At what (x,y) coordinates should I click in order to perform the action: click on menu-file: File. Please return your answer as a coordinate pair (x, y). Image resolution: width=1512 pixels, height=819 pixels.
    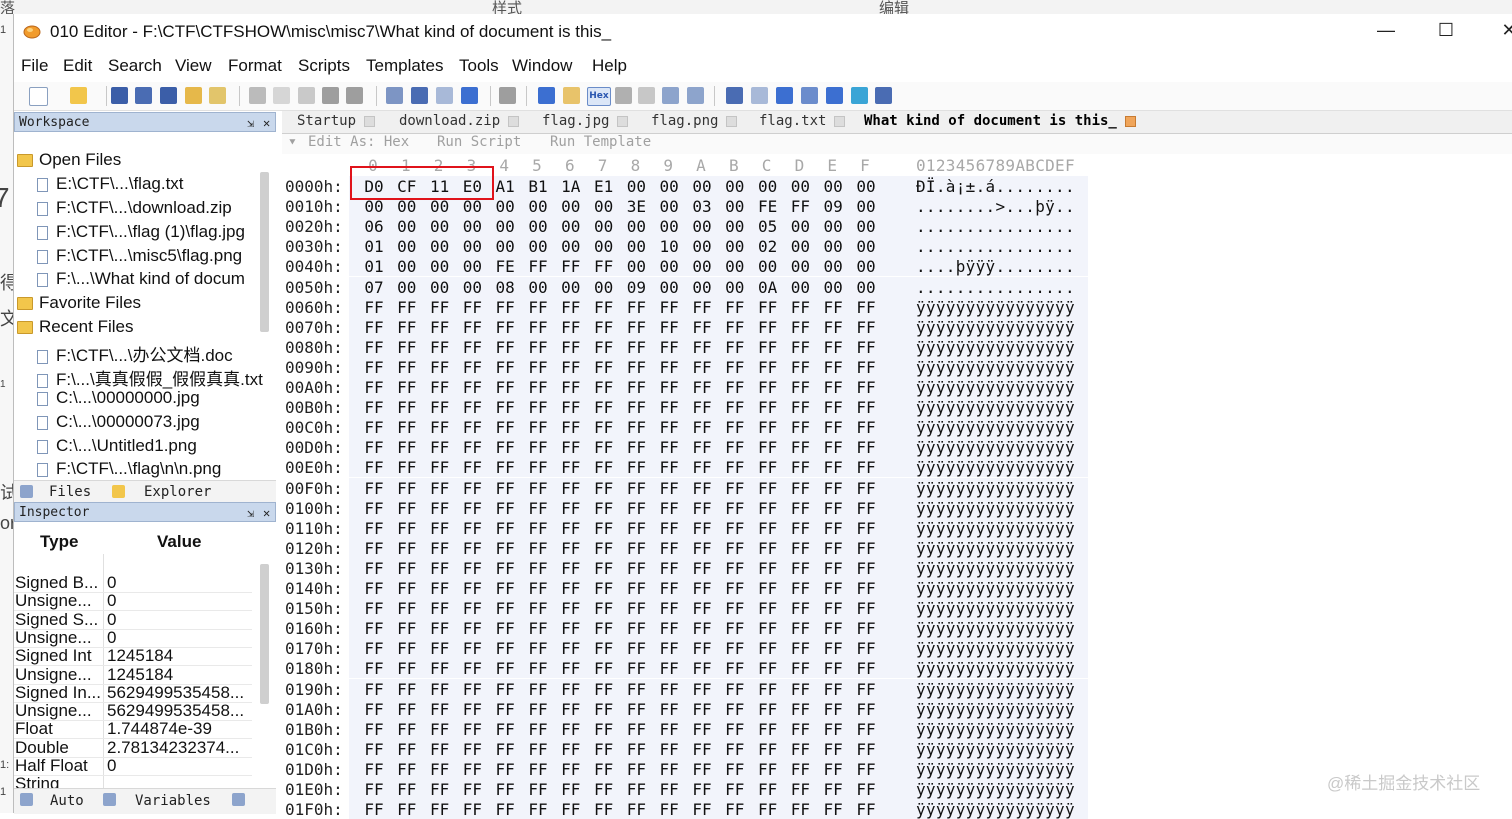
    Looking at the image, I should click on (34, 66).